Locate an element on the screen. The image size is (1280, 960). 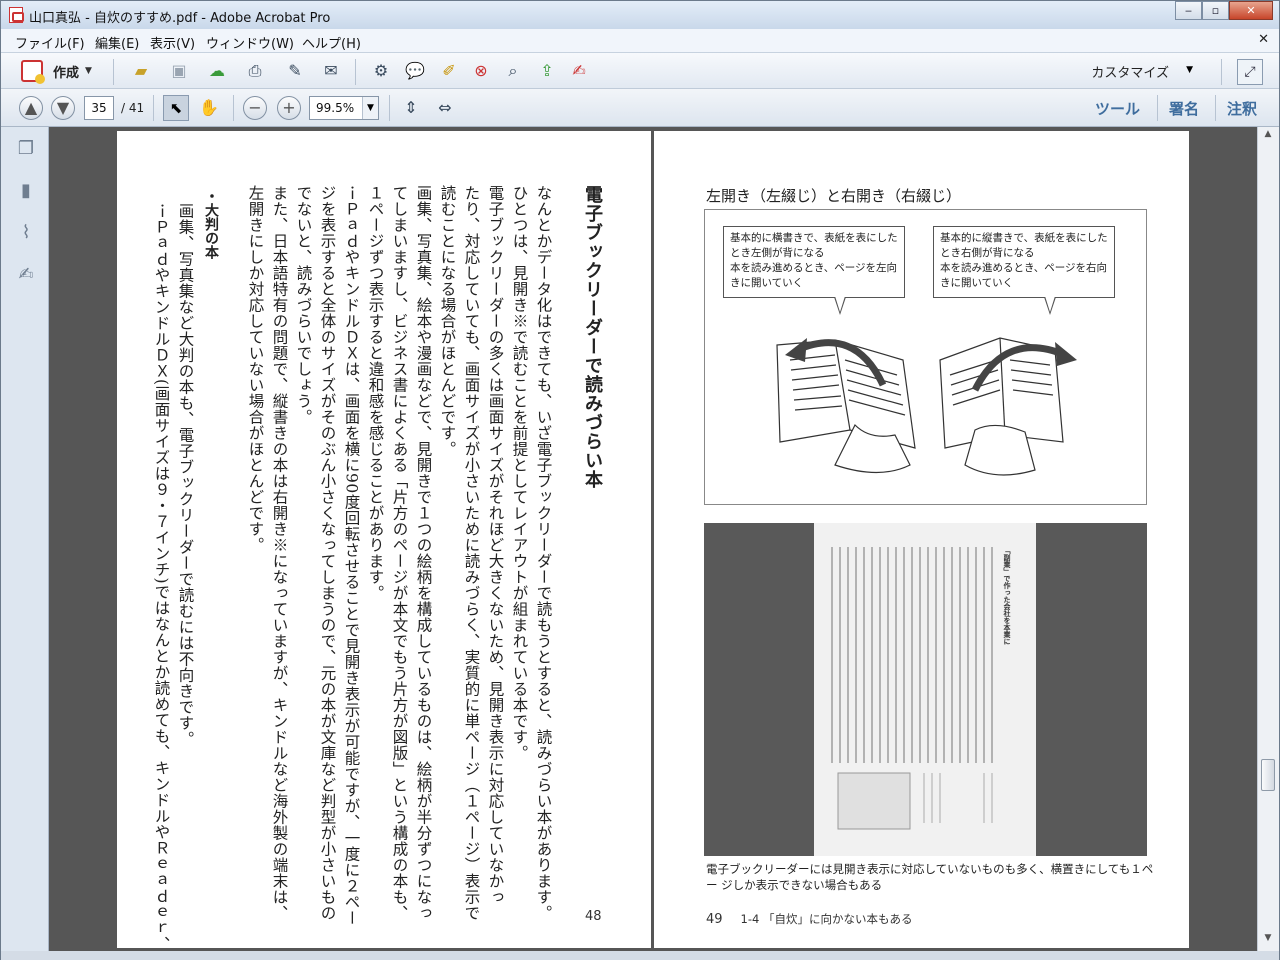
zoom-in-button: + is located at coordinates (289, 108).